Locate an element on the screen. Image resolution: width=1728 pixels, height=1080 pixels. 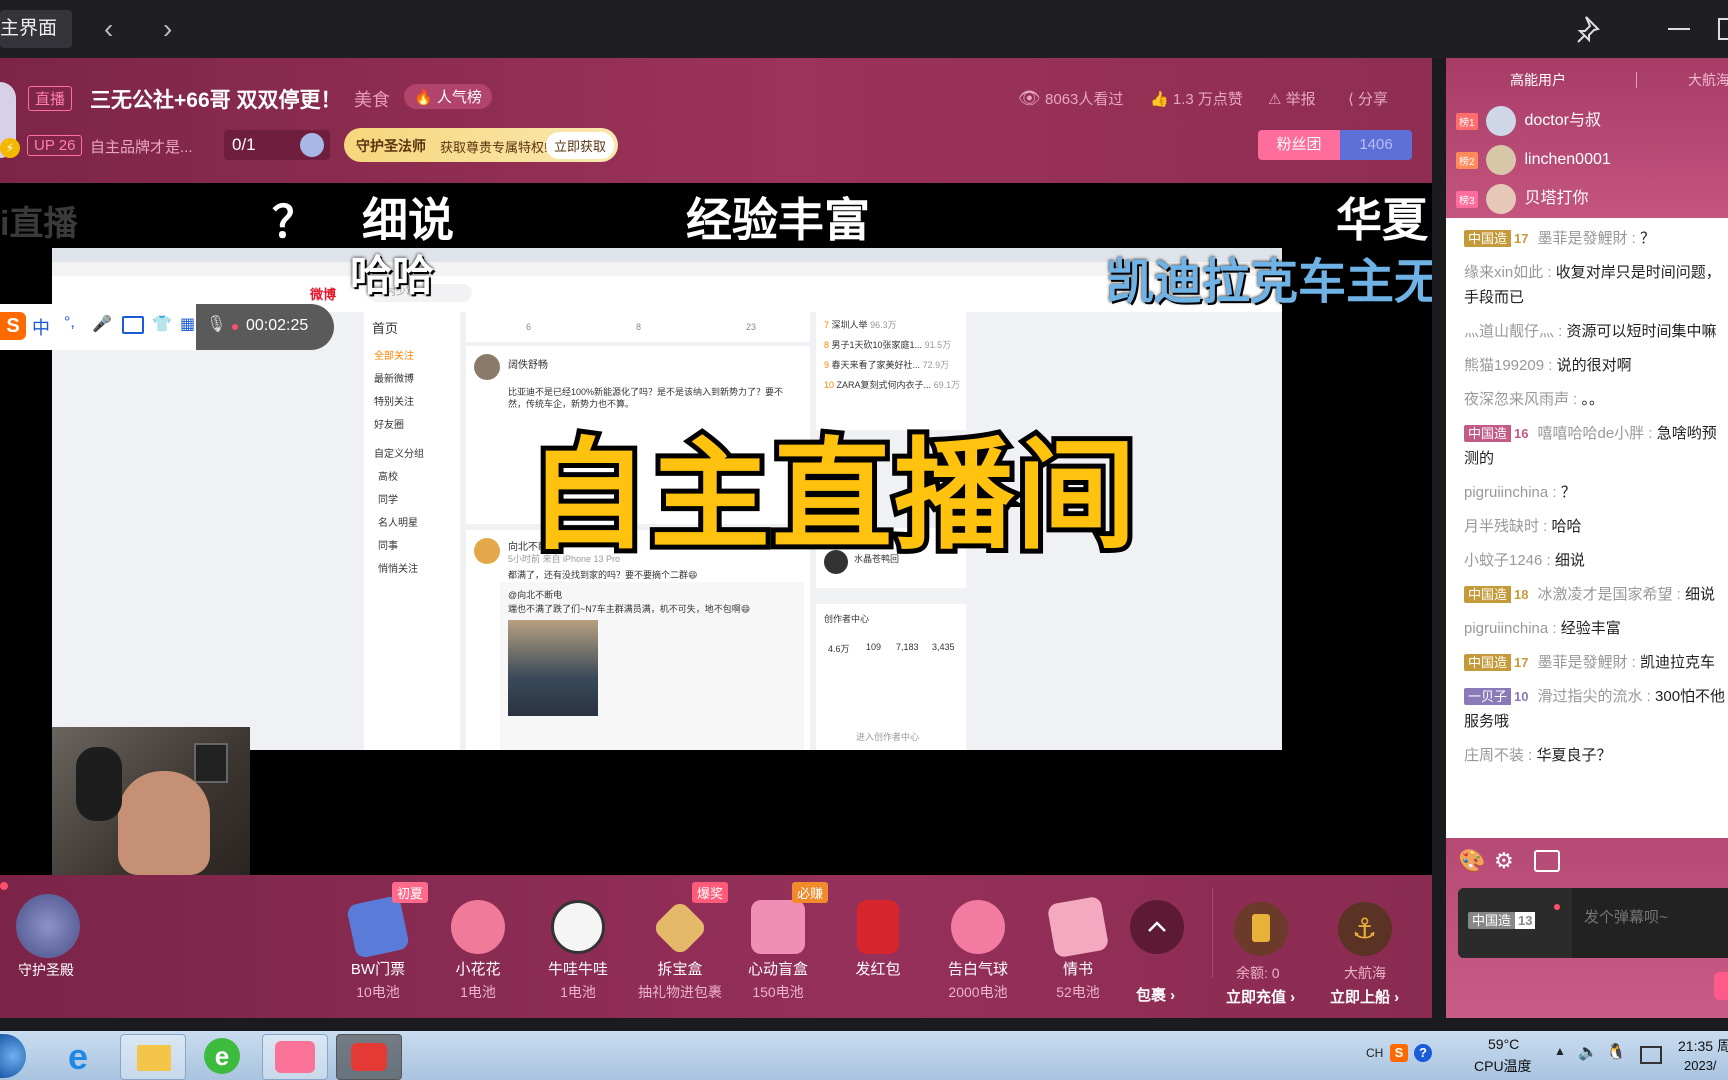
ime-language: 中 is located at coordinates (41, 327).